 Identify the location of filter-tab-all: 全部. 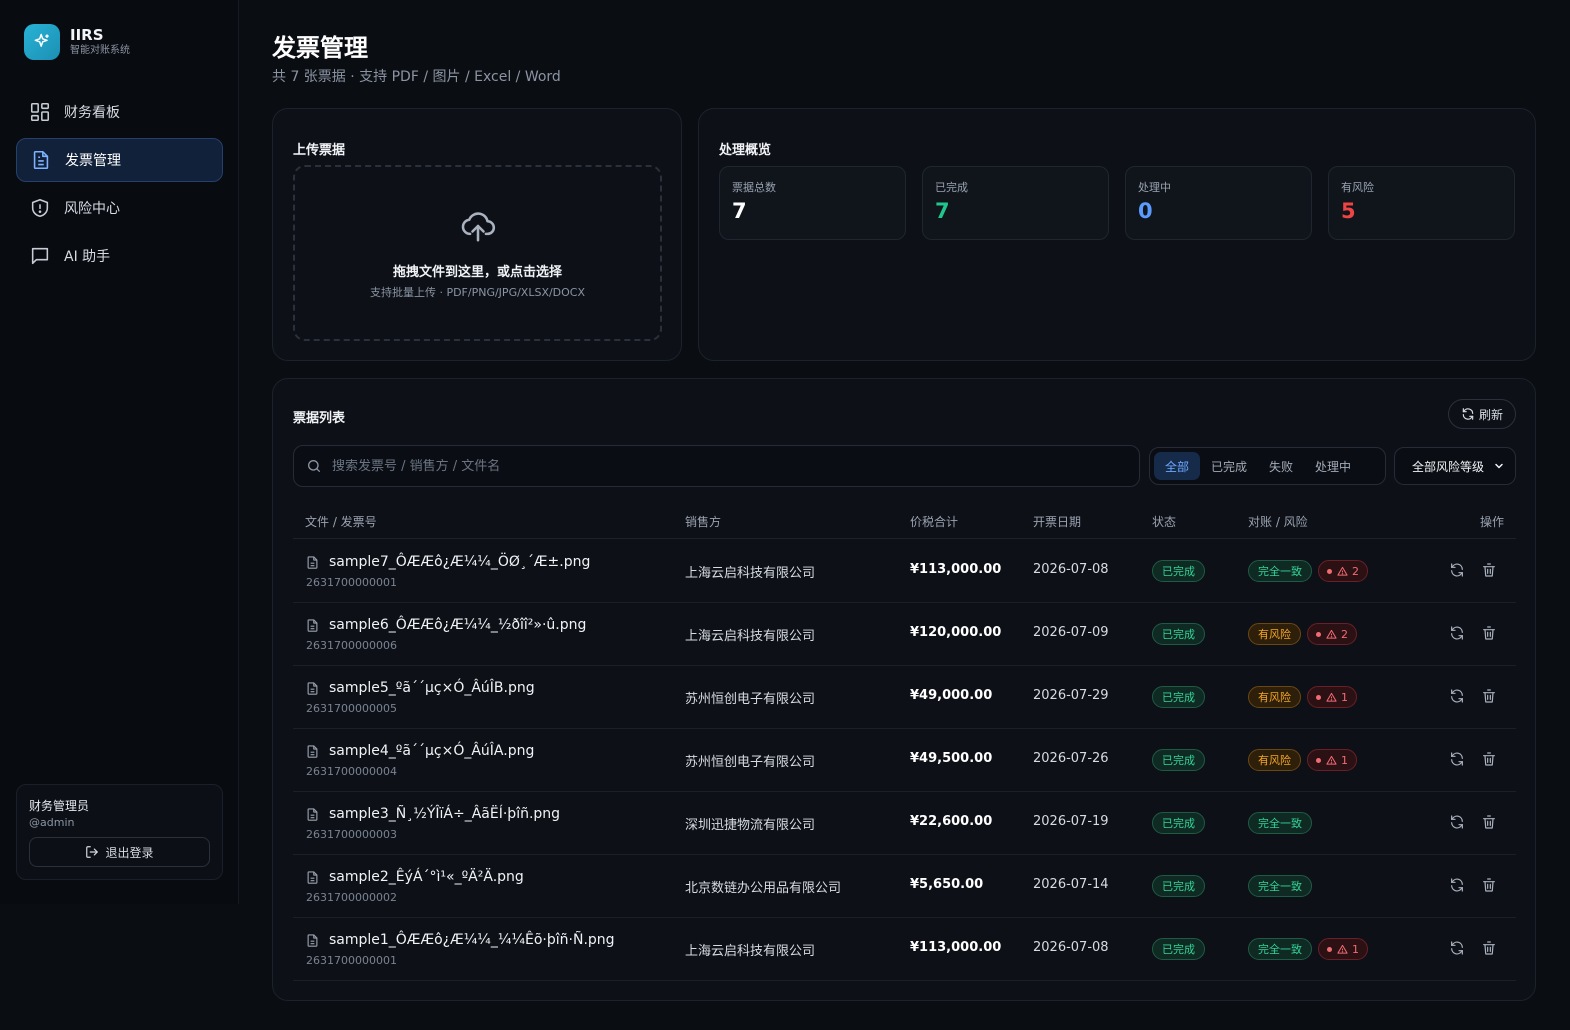
(1177, 466).